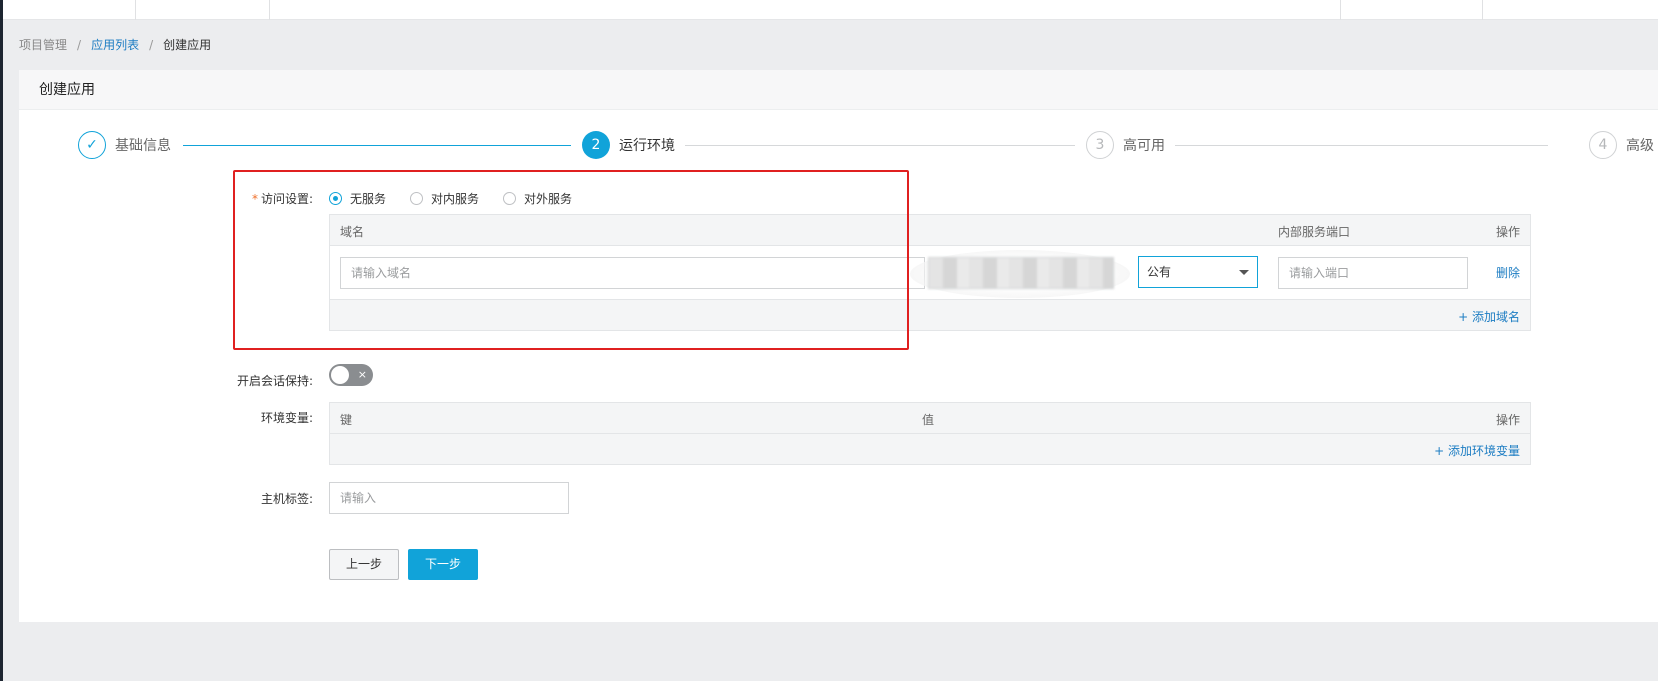  What do you see at coordinates (352, 232) in the screenshot?
I see `col-domain: 域名` at bounding box center [352, 232].